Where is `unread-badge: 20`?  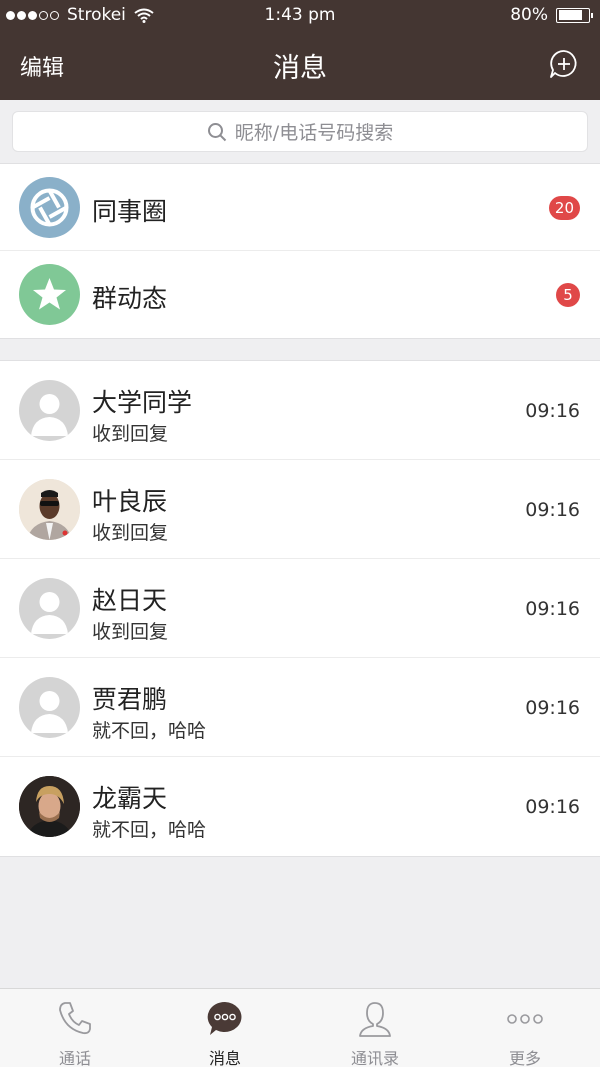 unread-badge: 20 is located at coordinates (564, 208).